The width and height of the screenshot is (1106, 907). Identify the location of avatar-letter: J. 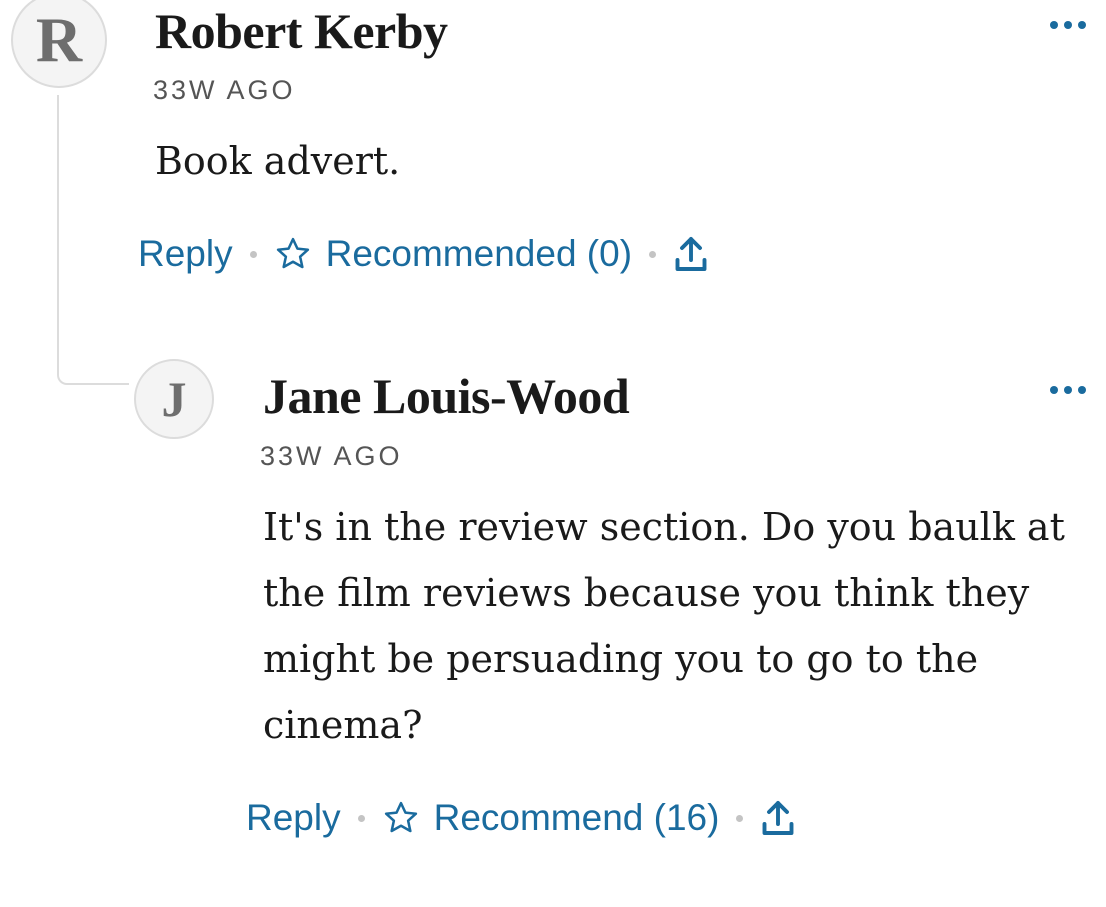
(174, 399).